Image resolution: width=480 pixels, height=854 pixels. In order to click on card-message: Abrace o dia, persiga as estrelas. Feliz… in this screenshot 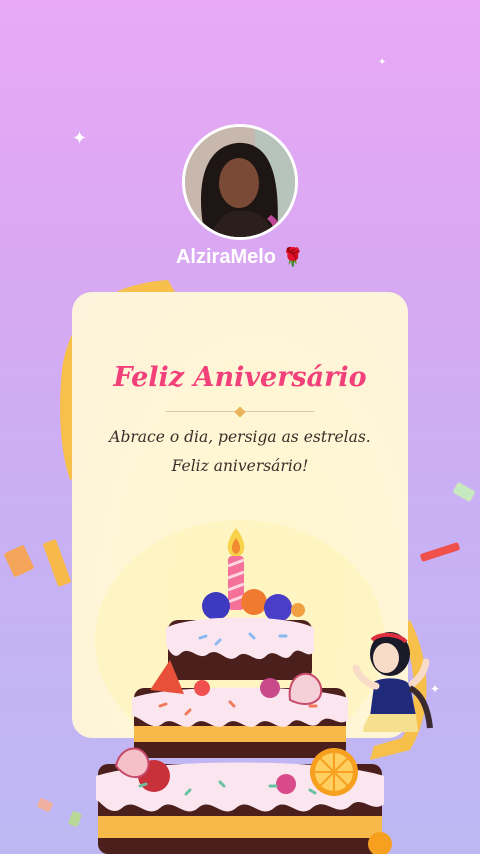, I will do `click(240, 451)`.